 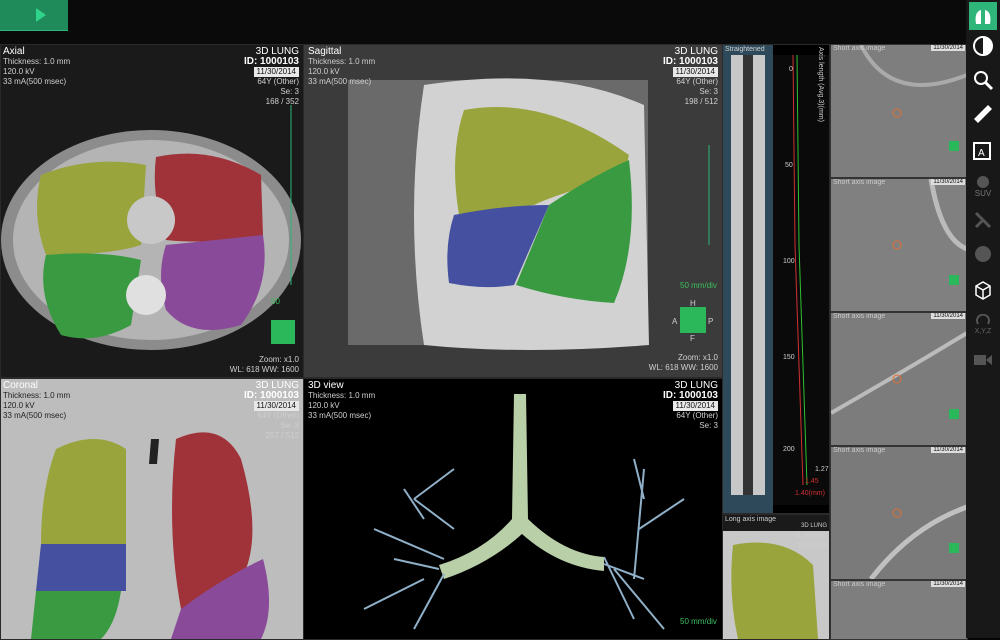 I want to click on 3d-scale-unit: mm/div, so click(x=704, y=621).